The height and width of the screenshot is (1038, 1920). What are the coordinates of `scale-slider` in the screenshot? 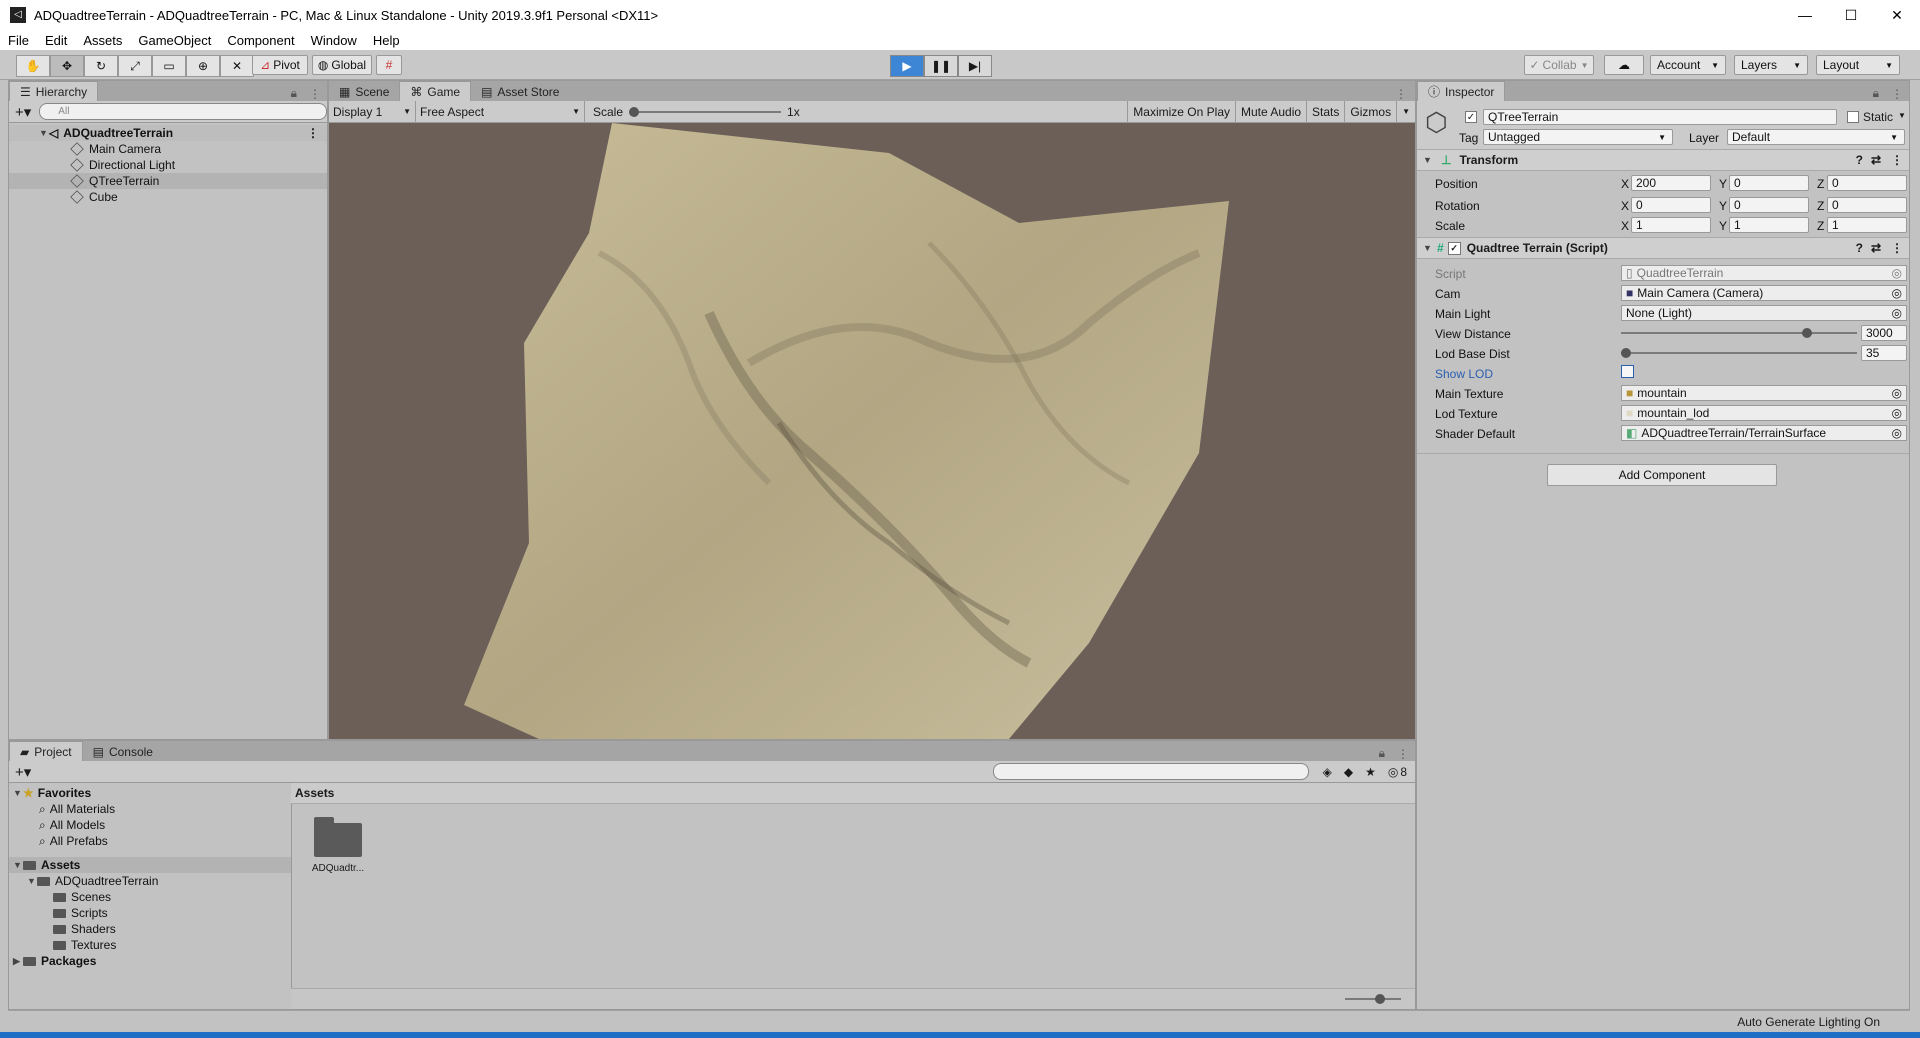 It's located at (705, 112).